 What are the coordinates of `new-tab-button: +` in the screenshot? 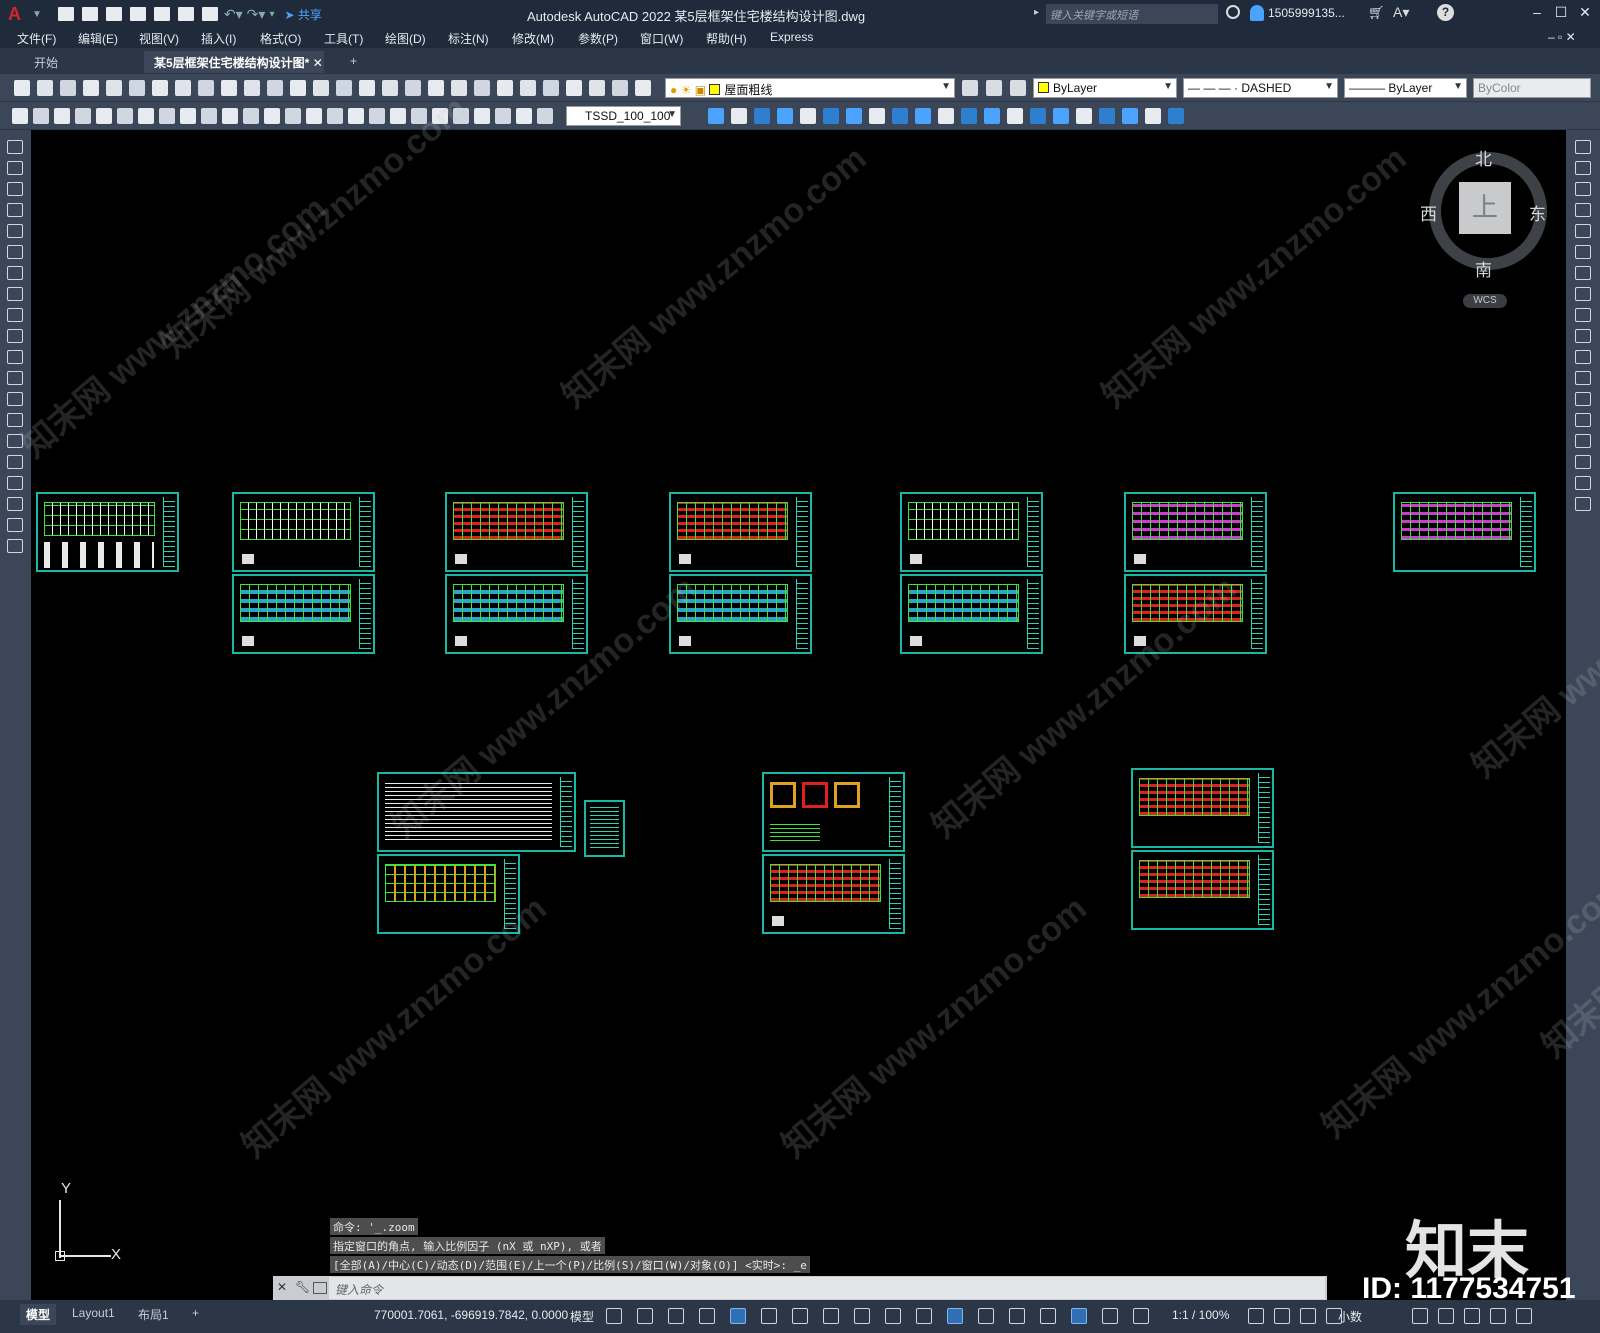 It's located at (353, 62).